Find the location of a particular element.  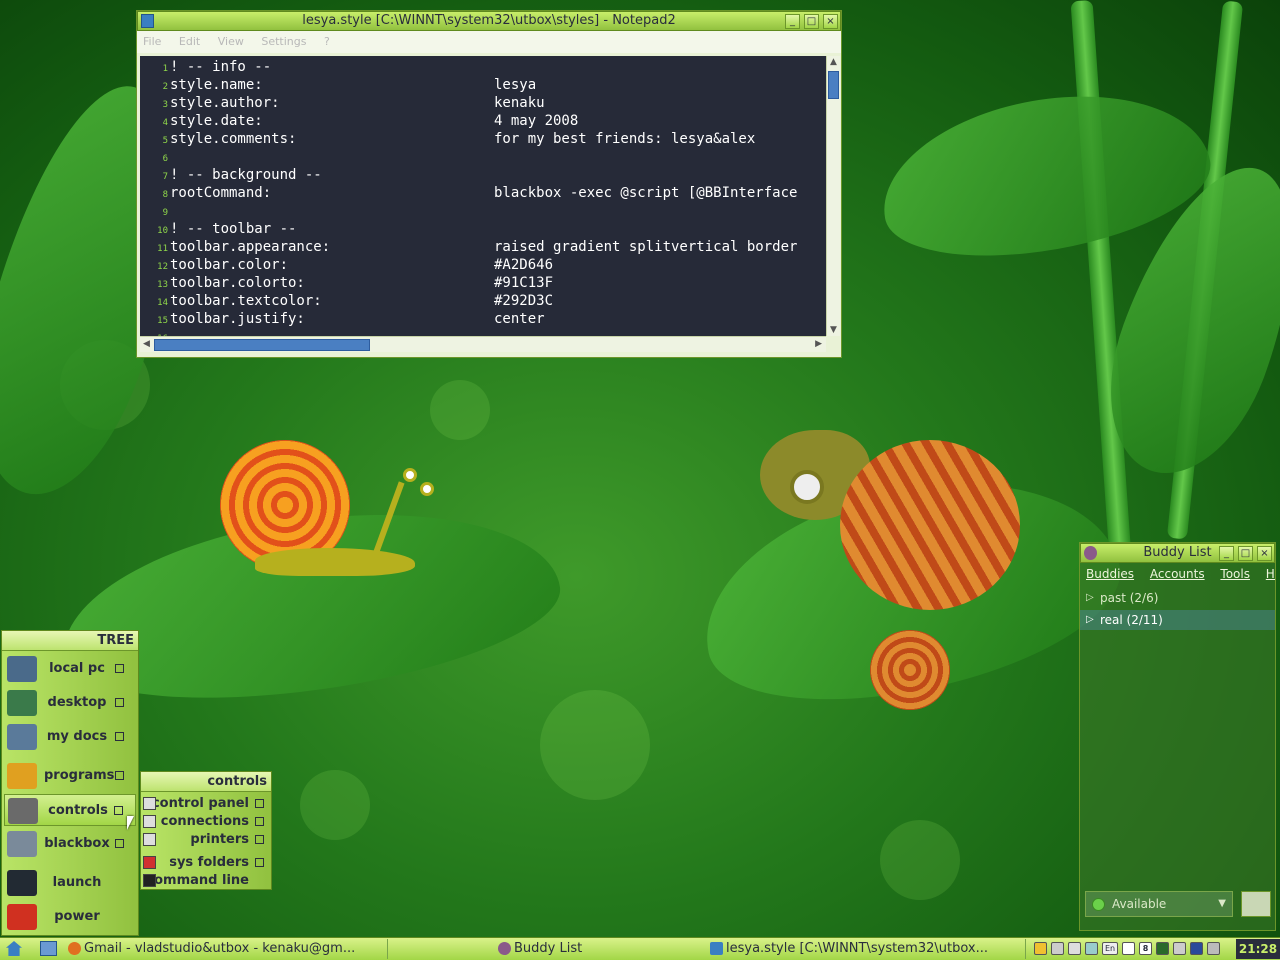

tray-number-icon: 8 is located at coordinates (1145, 948).